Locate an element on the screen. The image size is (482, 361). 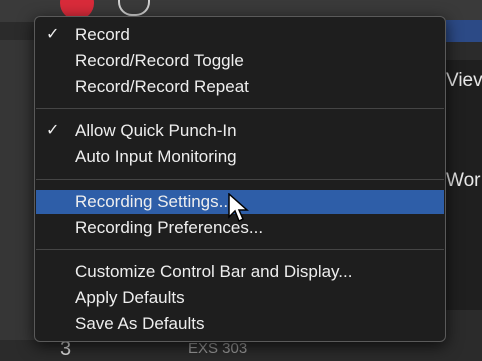
mouse-pointer-icon is located at coordinates (238, 208).